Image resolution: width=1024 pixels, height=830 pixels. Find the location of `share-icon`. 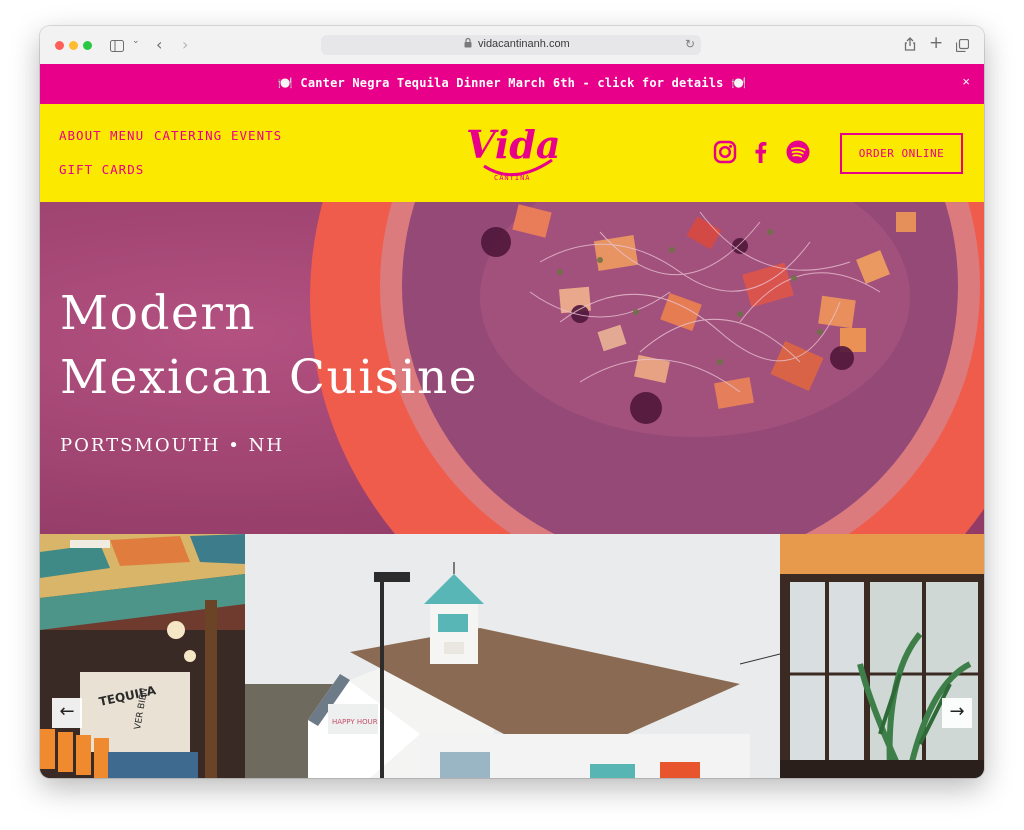

share-icon is located at coordinates (910, 45).